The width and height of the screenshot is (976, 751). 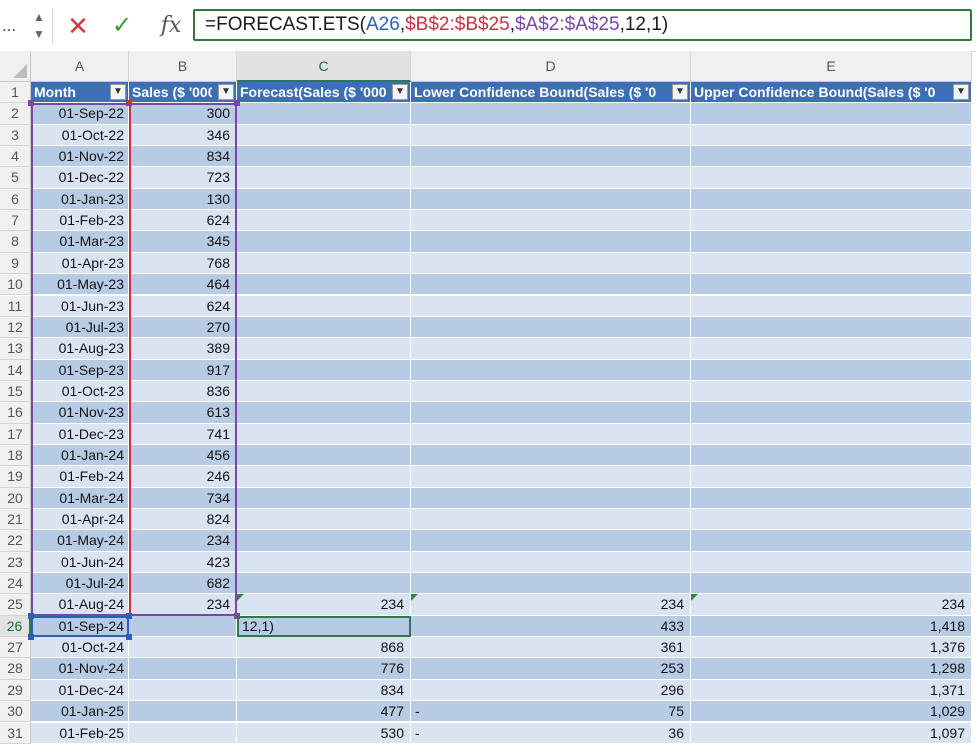 I want to click on range-ref-a26-handle, so click(x=129, y=637).